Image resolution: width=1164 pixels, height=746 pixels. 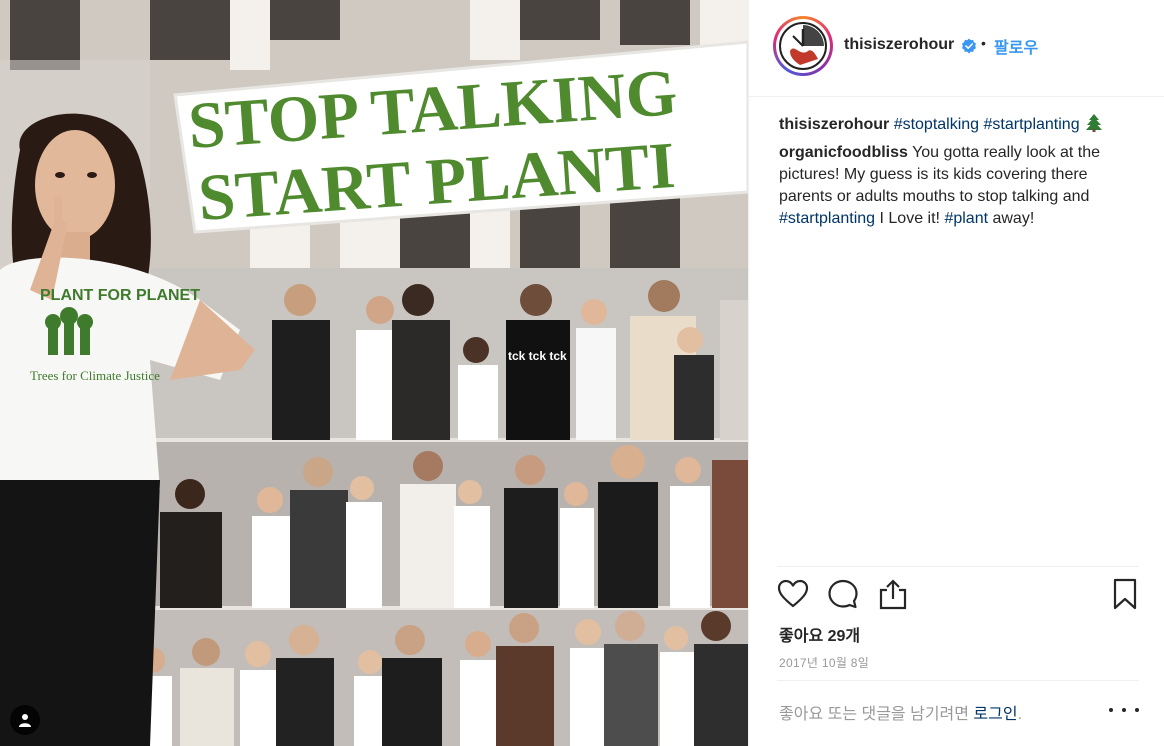 I want to click on more-options-icon, so click(x=1124, y=710).